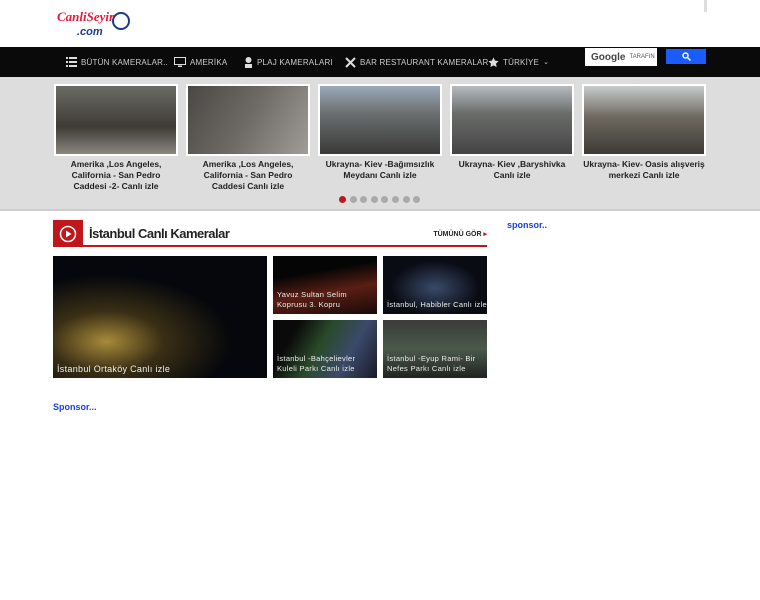  I want to click on play-icon, so click(68, 233).